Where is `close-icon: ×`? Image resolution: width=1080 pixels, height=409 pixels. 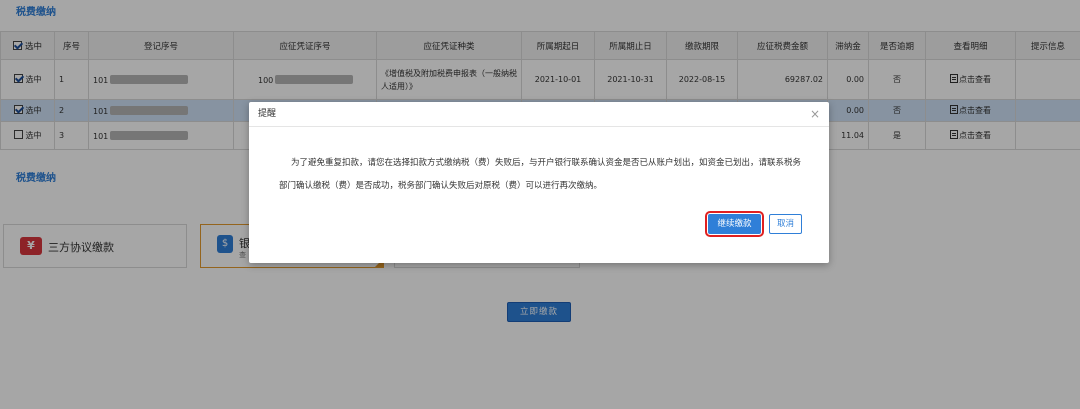 close-icon: × is located at coordinates (815, 114).